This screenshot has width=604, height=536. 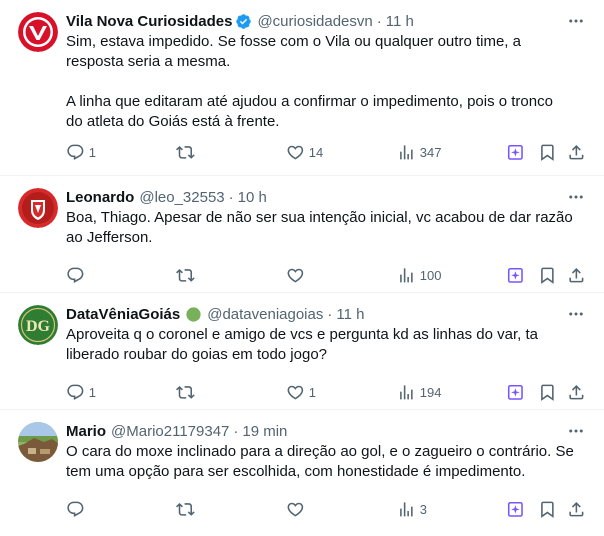 What do you see at coordinates (86, 431) in the screenshot?
I see `author-name: Mario` at bounding box center [86, 431].